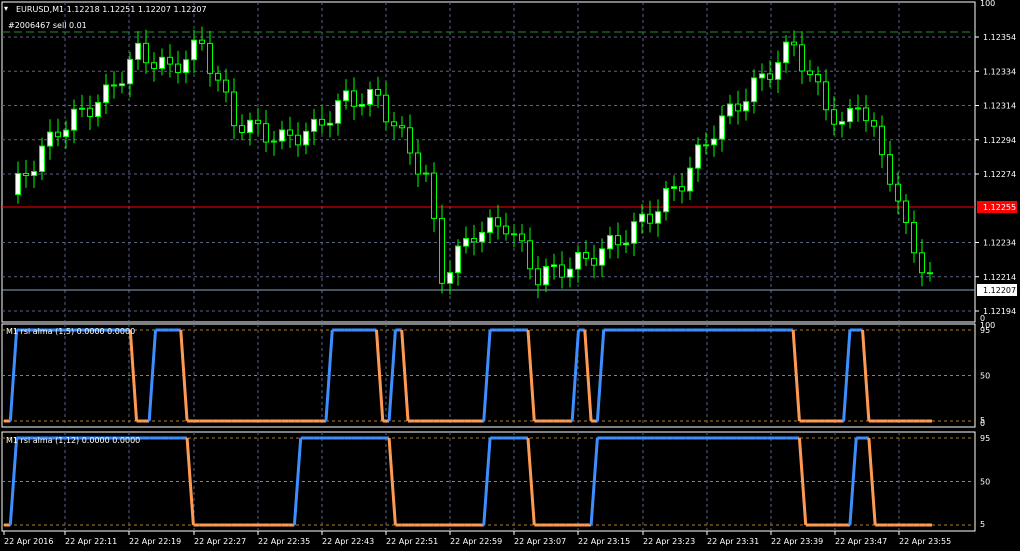 This screenshot has width=1020, height=551. I want to click on time-label: 22 Apr 23:15, so click(604, 541).